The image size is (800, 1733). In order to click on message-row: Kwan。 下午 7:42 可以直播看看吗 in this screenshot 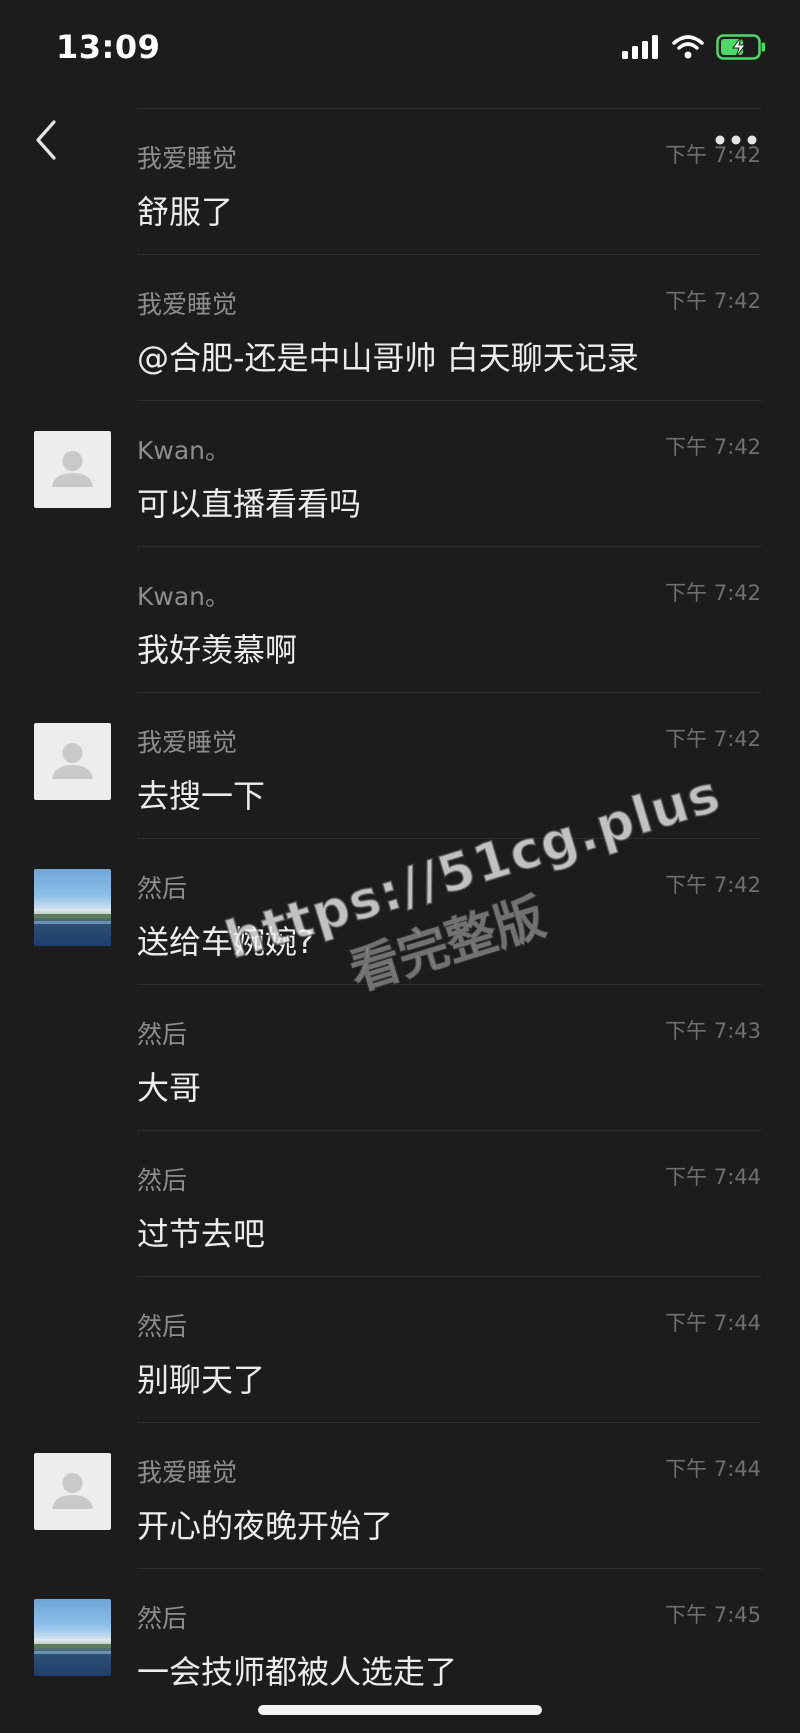, I will do `click(397, 474)`.